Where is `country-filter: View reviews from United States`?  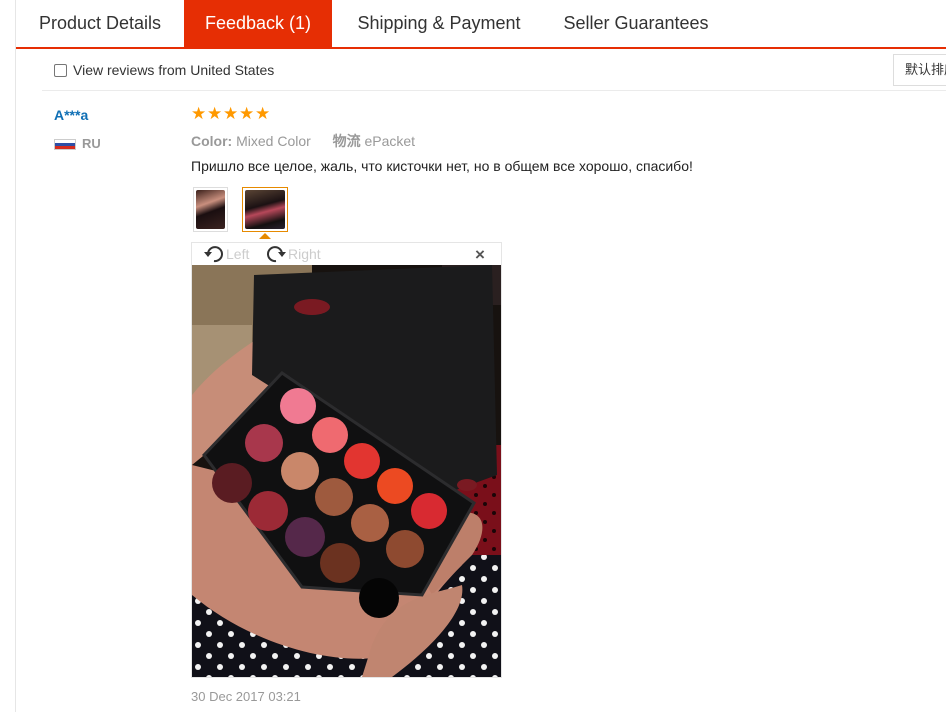
country-filter: View reviews from United States is located at coordinates (164, 70).